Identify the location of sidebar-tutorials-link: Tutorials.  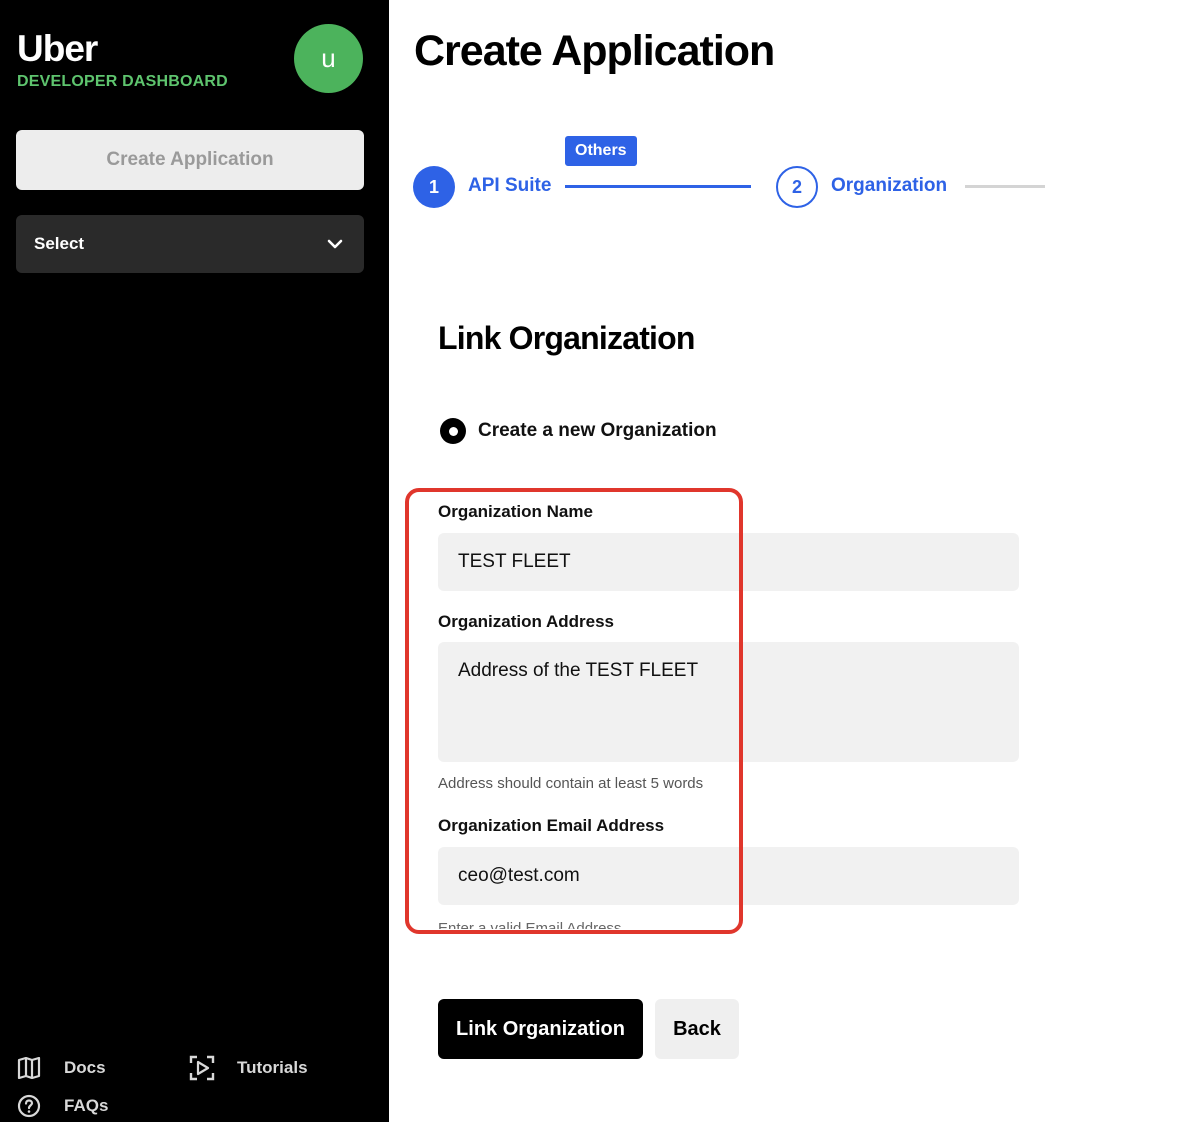
(248, 1068).